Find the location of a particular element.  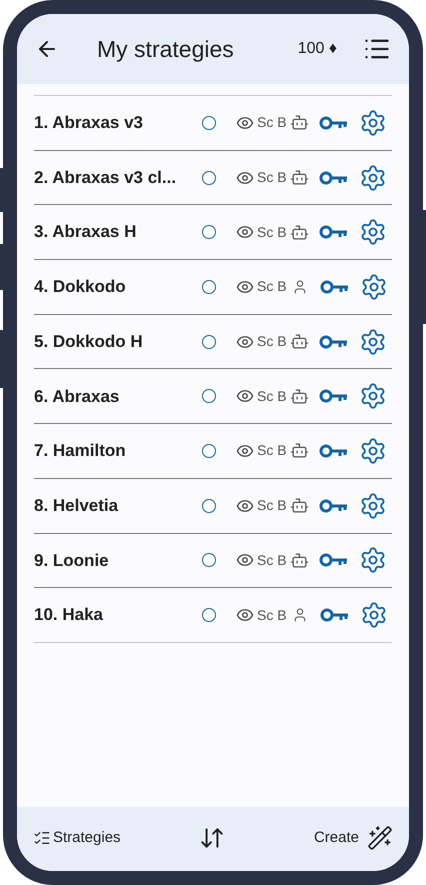

strategy-name: 10. Haka is located at coordinates (118, 615).